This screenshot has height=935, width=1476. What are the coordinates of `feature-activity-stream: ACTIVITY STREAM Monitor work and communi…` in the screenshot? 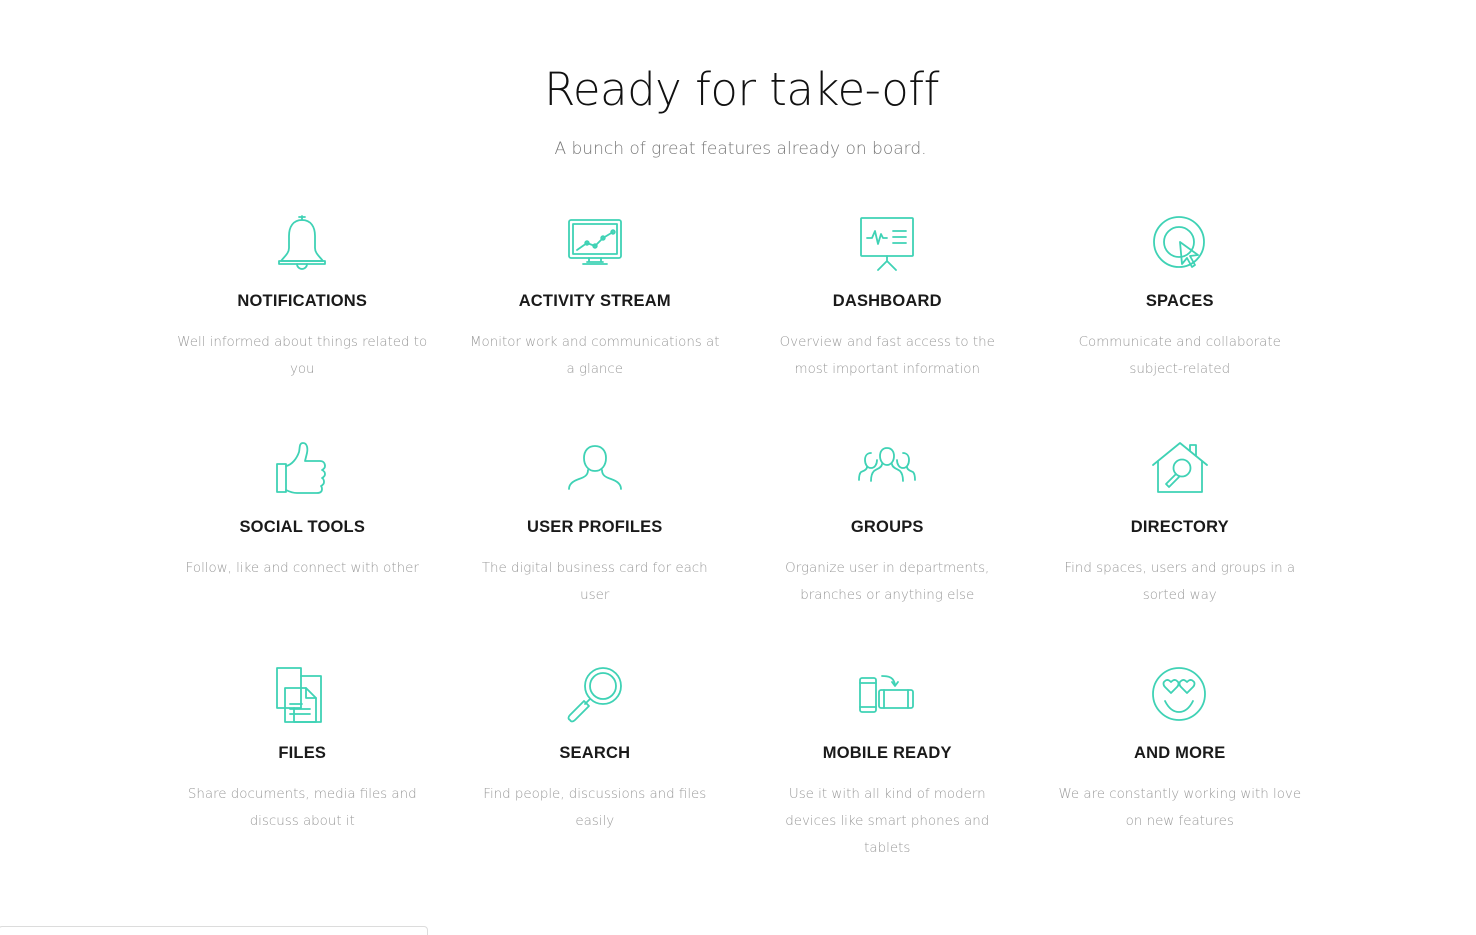 It's located at (595, 325).